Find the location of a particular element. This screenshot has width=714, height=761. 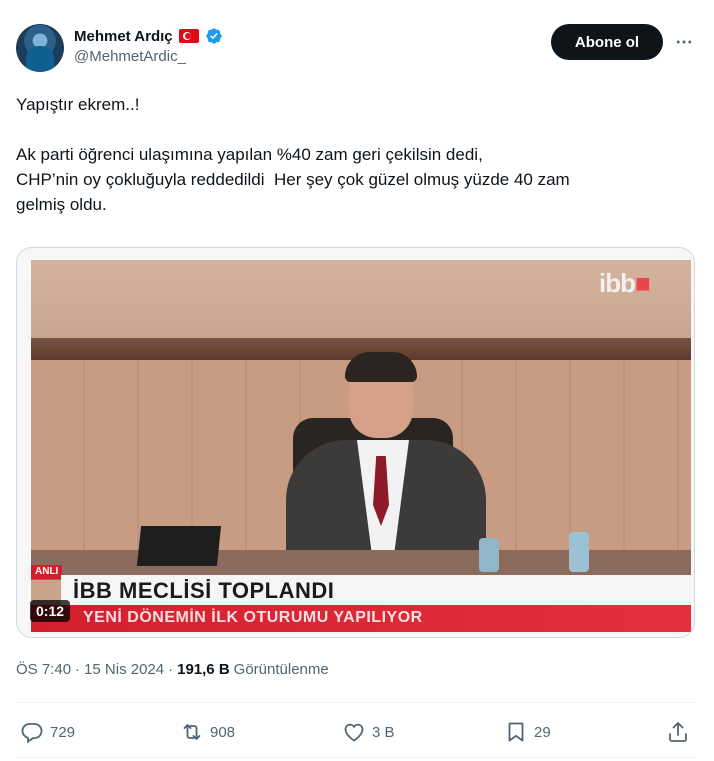

more-icon is located at coordinates (684, 42).